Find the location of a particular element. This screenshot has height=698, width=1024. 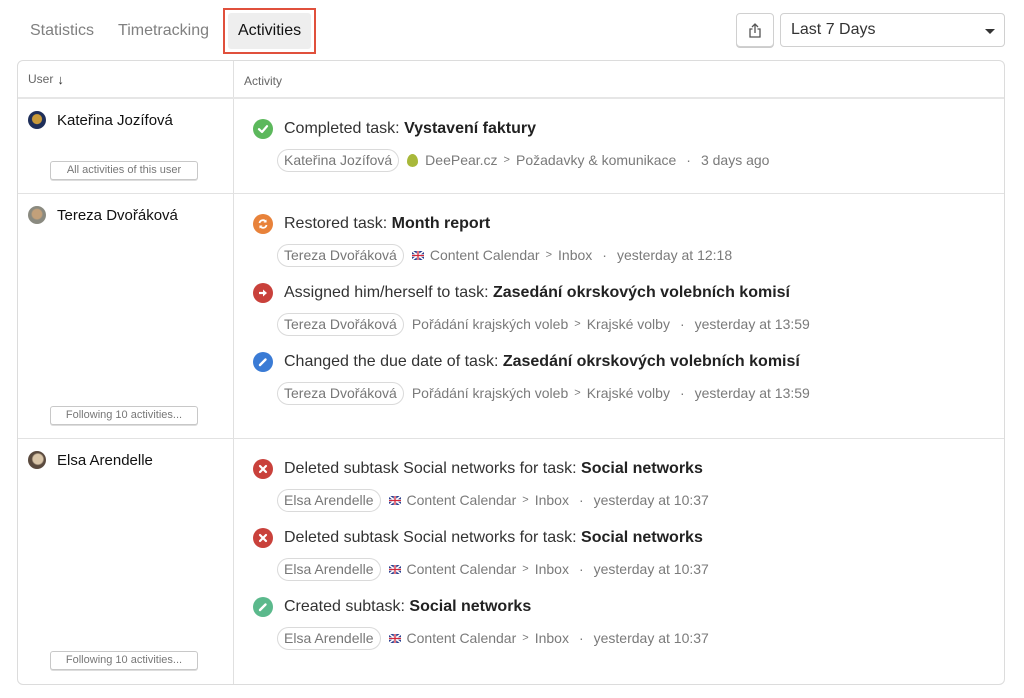

restore-icon is located at coordinates (263, 224).